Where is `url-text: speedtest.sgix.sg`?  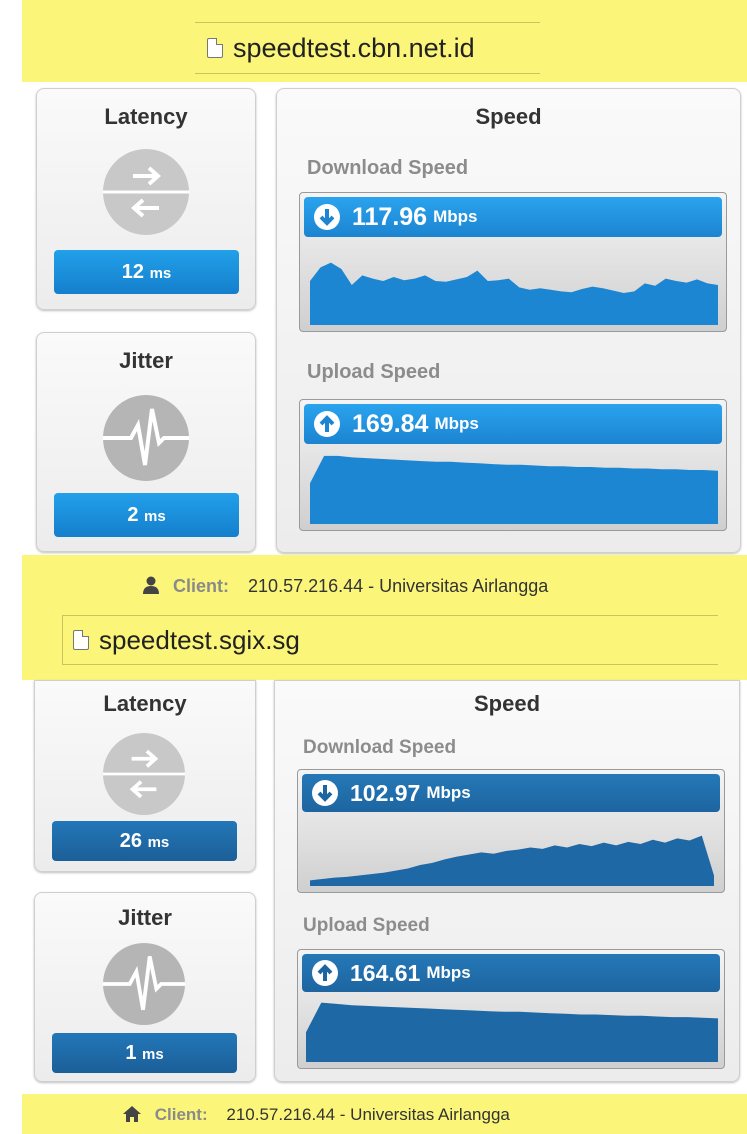
url-text: speedtest.sgix.sg is located at coordinates (199, 639).